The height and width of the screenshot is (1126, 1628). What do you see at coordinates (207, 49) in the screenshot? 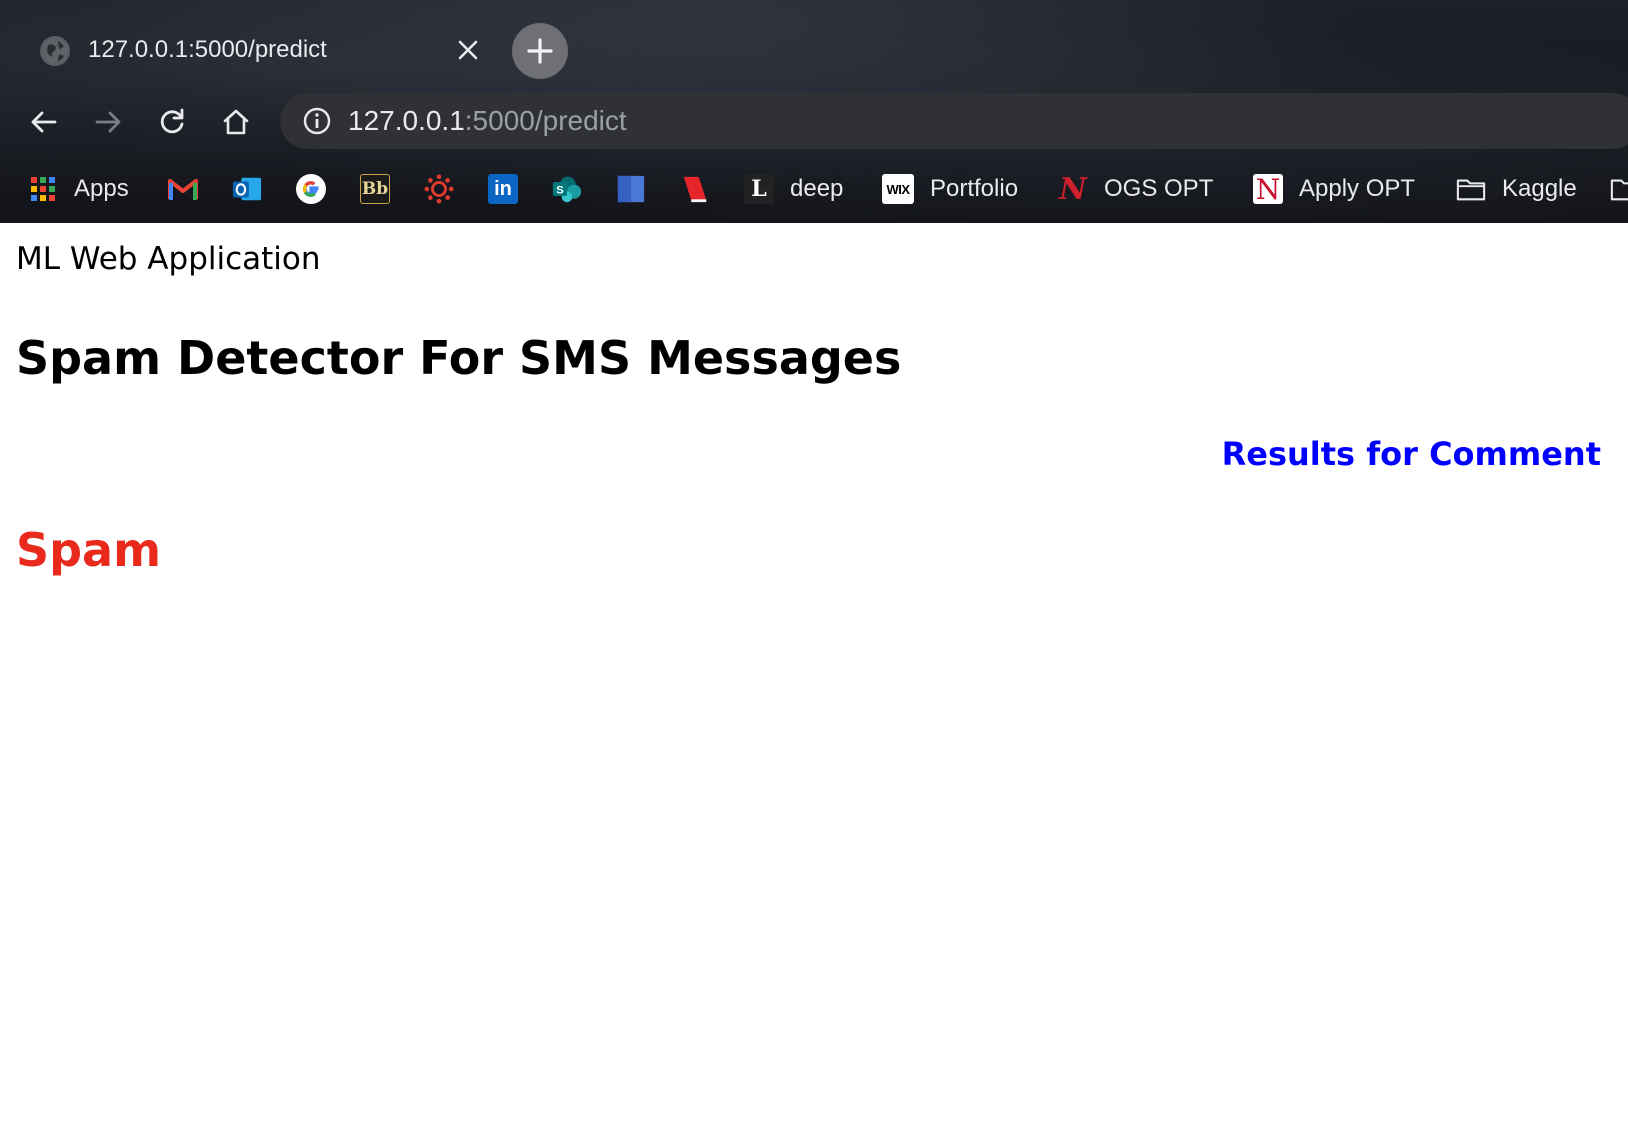
I see `tab-title: 127.0.0.1:5000/predict` at bounding box center [207, 49].